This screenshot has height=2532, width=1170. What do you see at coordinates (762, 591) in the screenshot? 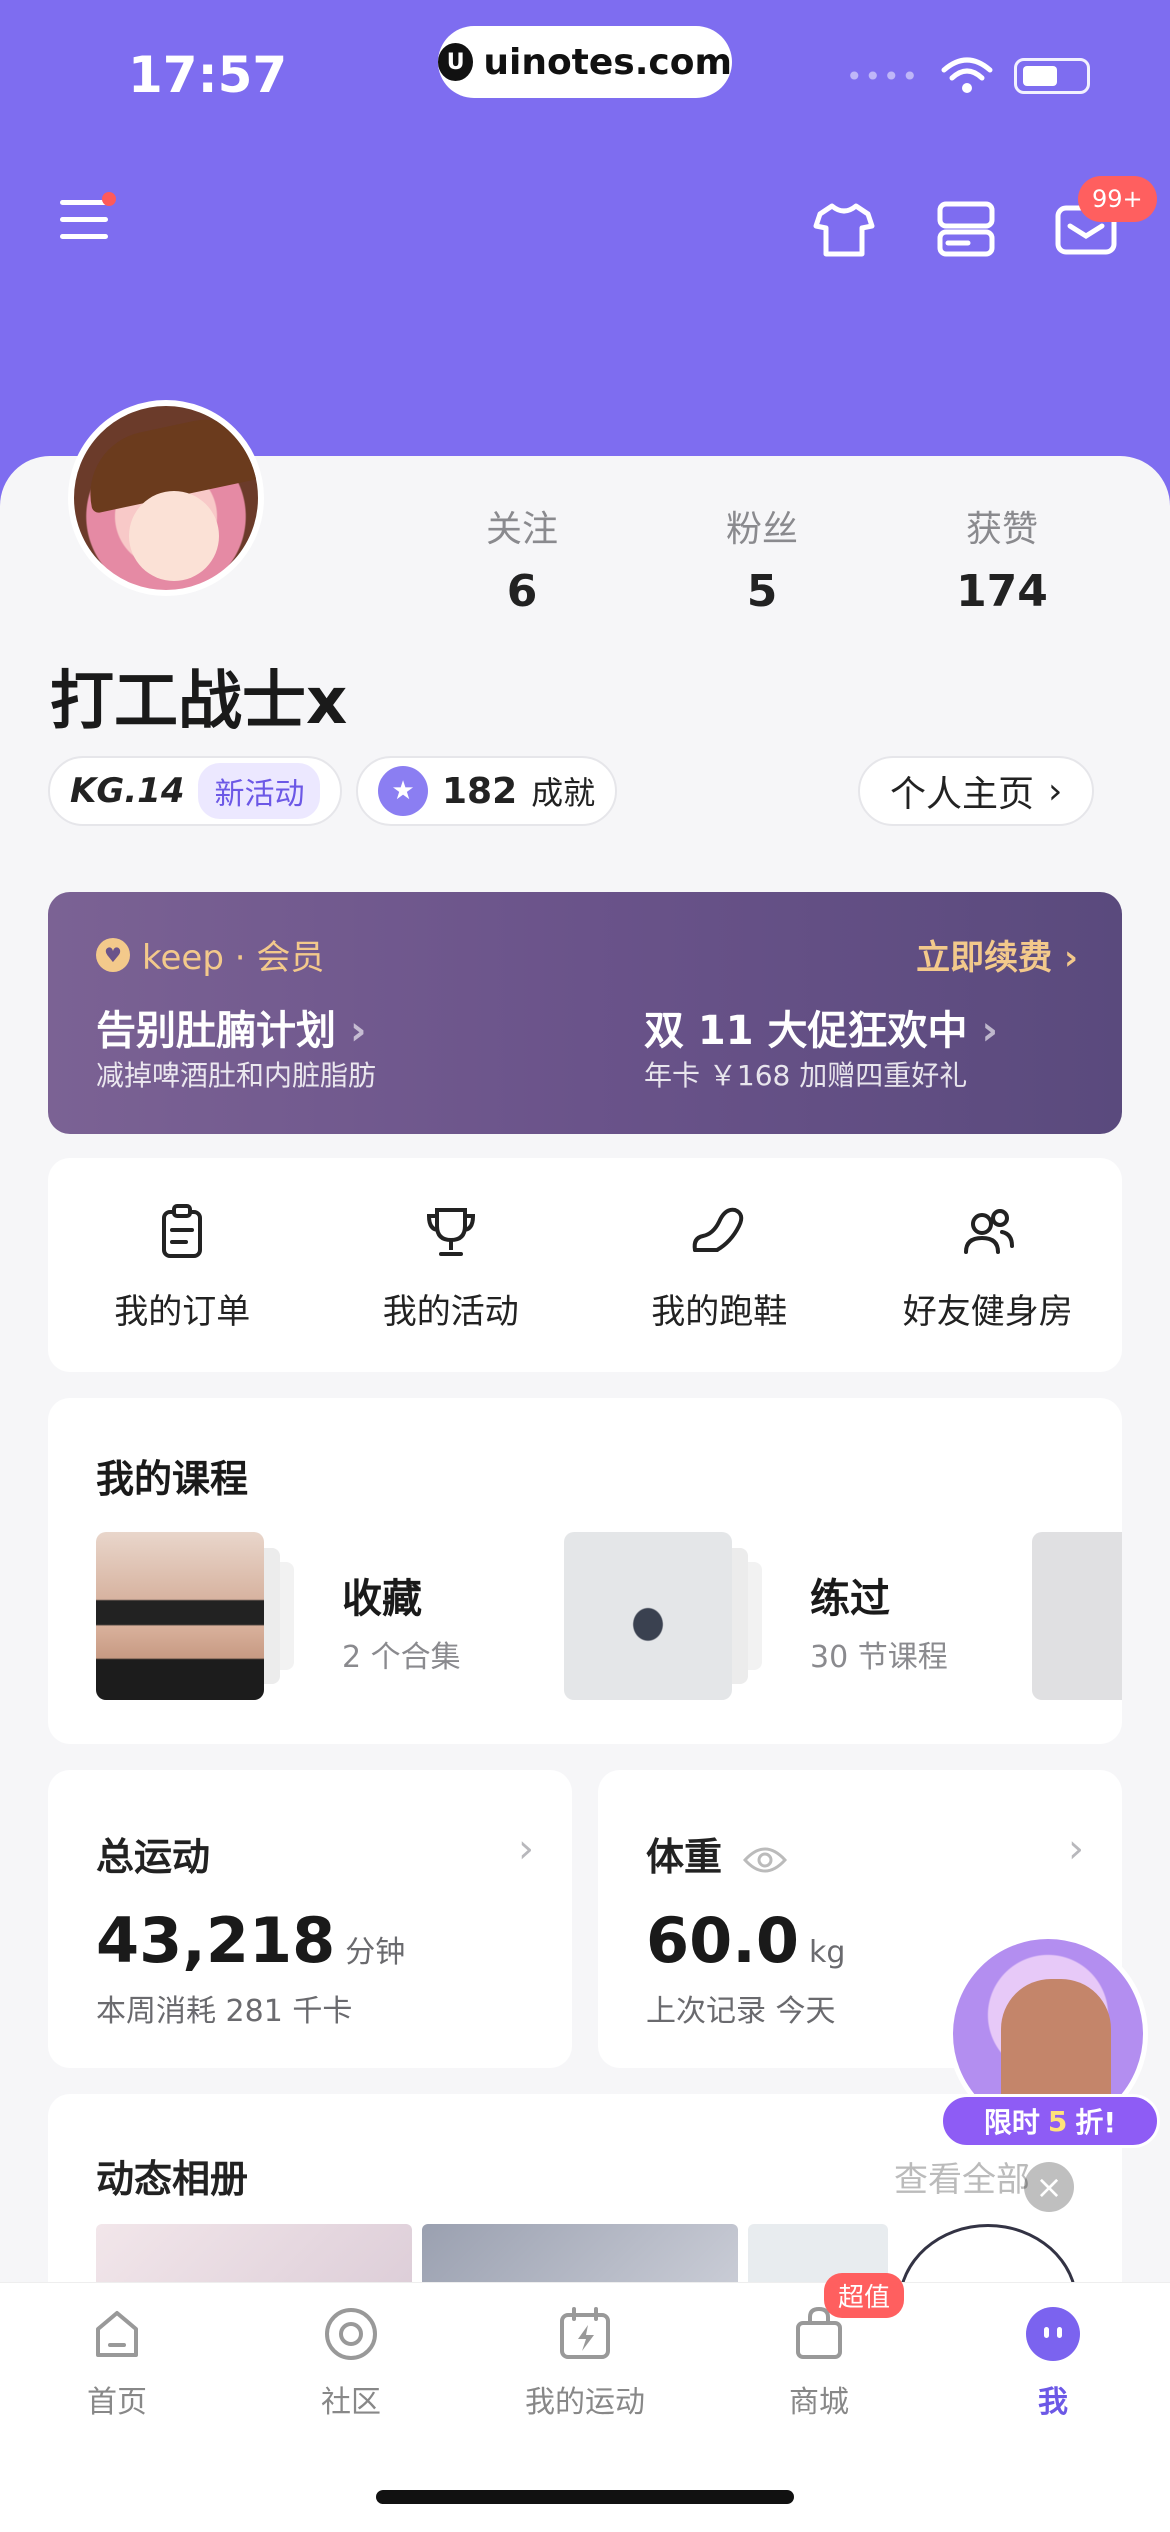
I see `stat-value: 5` at bounding box center [762, 591].